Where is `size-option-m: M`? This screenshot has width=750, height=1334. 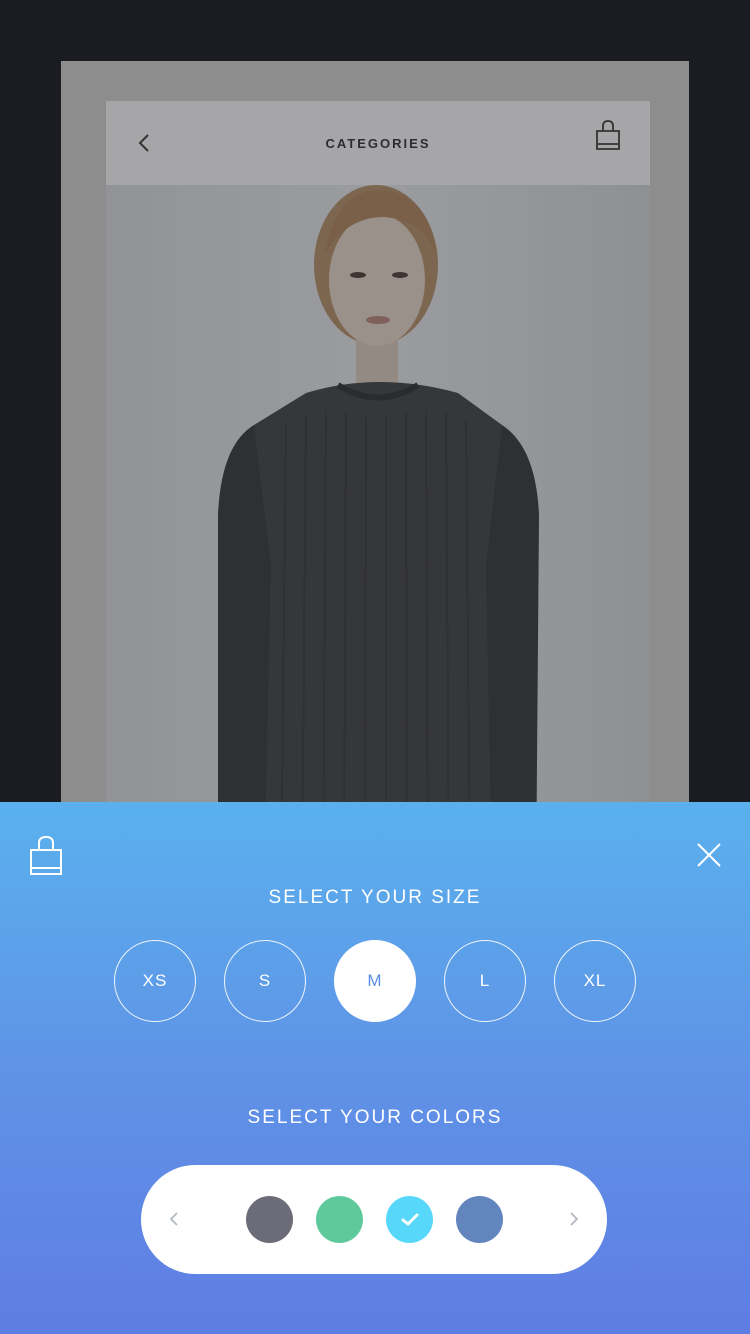
size-option-m: M is located at coordinates (375, 981).